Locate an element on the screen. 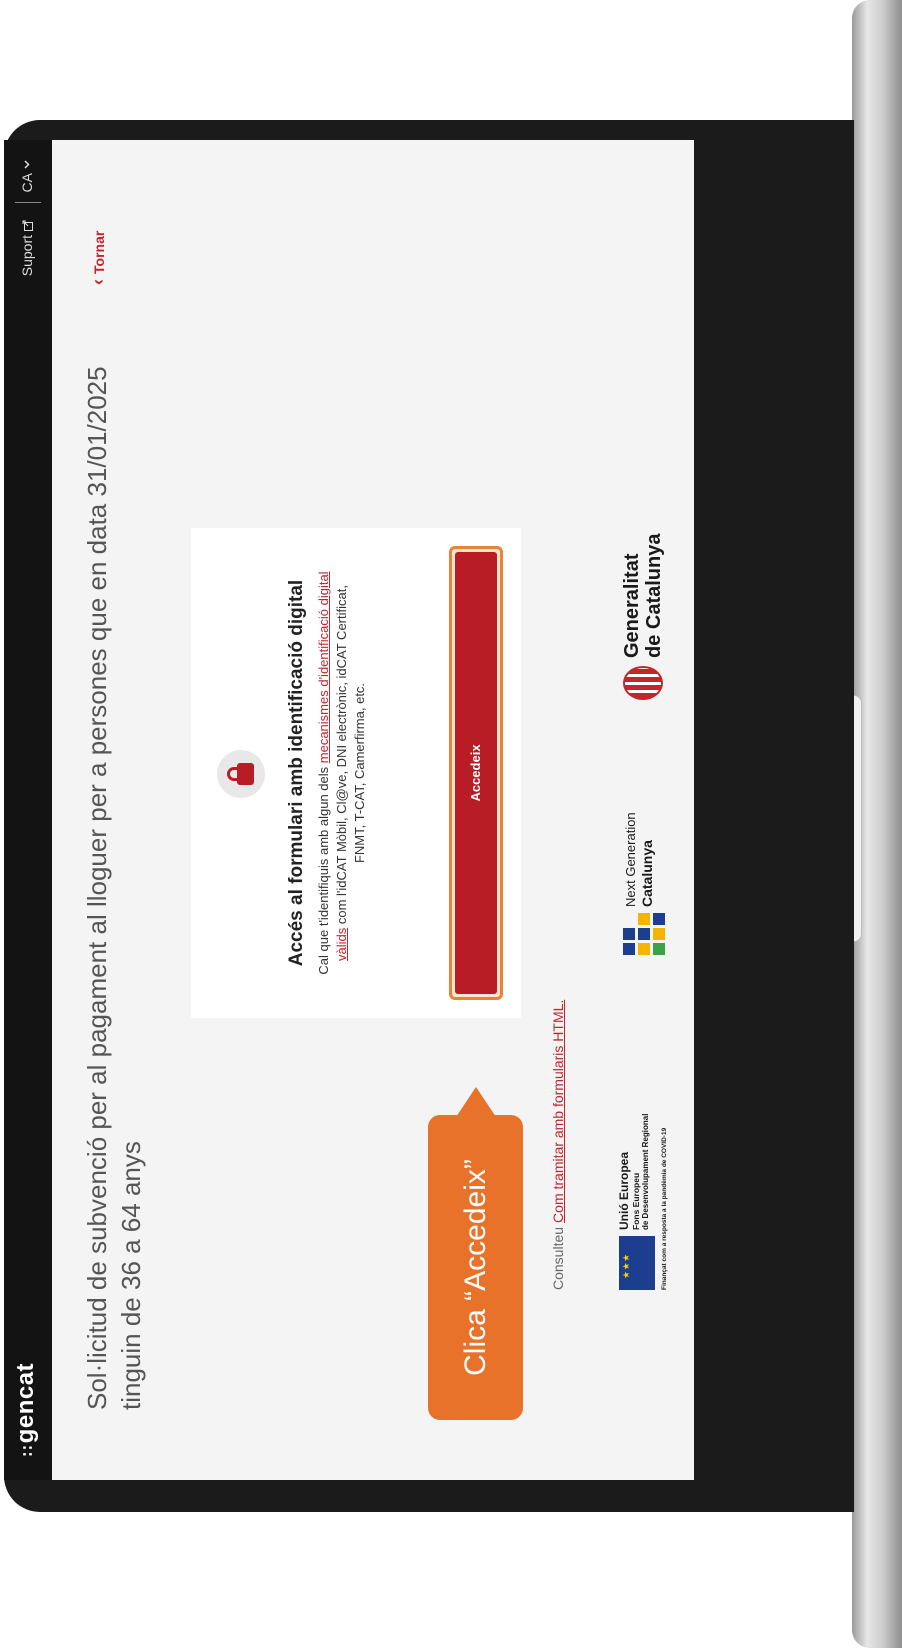 The image size is (902, 1648). eu-line-1: Unió Europea is located at coordinates (624, 1190).